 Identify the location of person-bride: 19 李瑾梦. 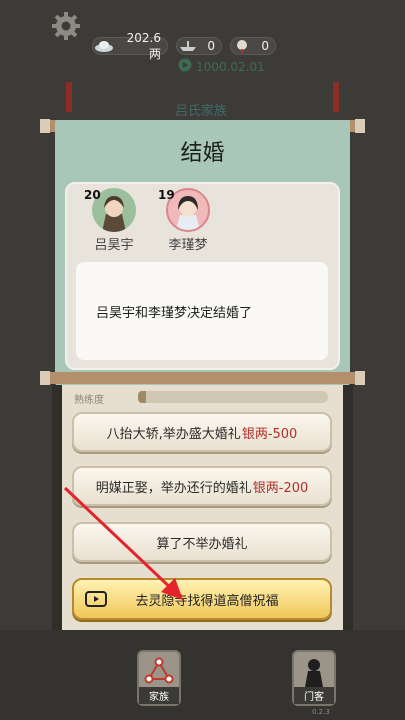
(188, 220).